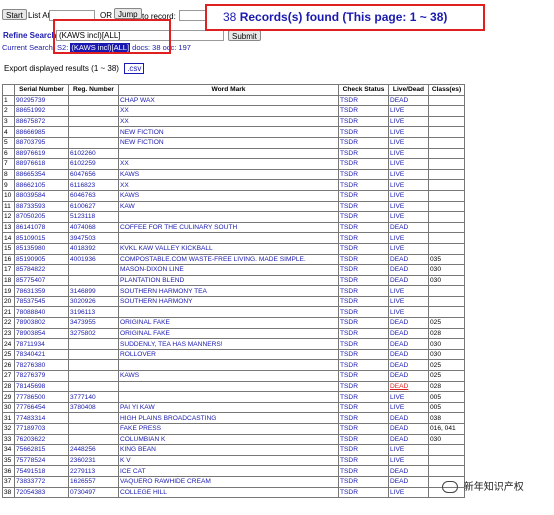  Describe the element at coordinates (41, 471) in the screenshot. I see `serial-number-cell: 75491518` at that location.